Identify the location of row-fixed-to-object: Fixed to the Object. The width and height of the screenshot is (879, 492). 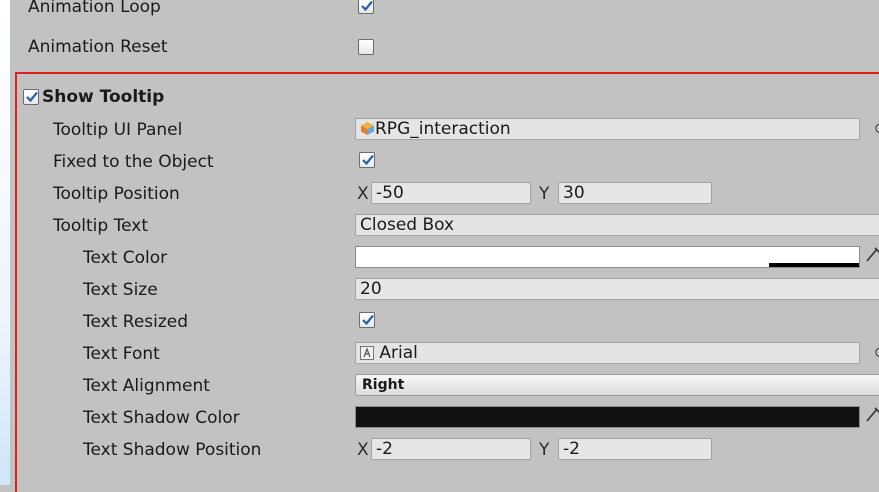
(448, 162).